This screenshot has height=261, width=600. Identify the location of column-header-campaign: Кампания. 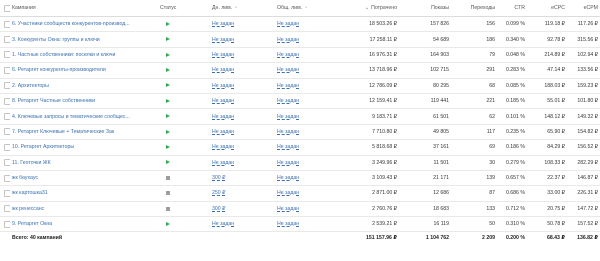
(84, 8).